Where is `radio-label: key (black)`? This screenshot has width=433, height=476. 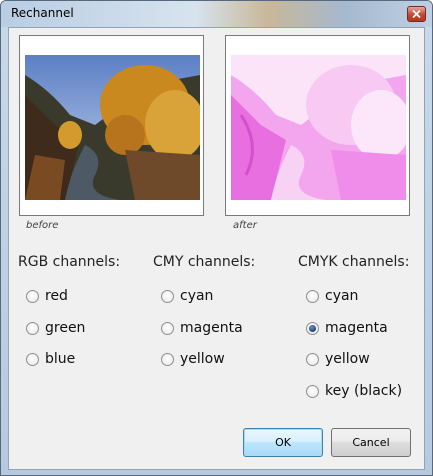 radio-label: key (black) is located at coordinates (364, 391).